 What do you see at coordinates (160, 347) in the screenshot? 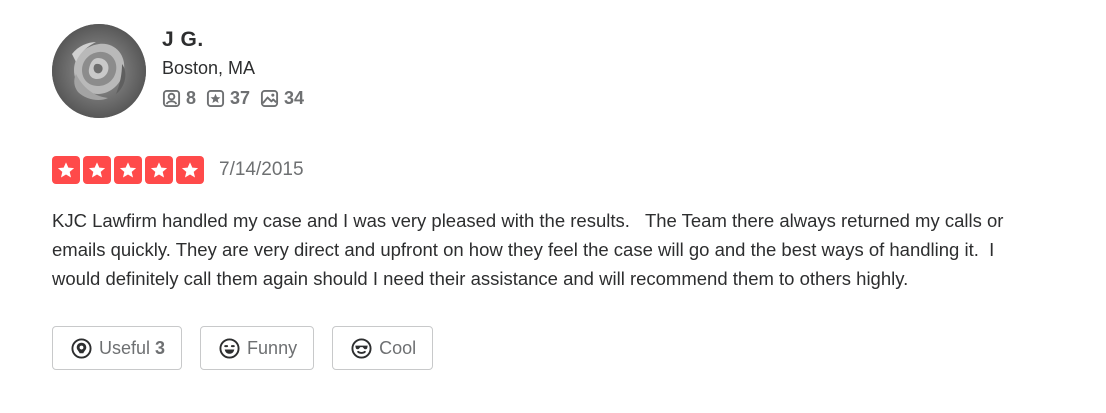
I see `useful-count: 3` at bounding box center [160, 347].